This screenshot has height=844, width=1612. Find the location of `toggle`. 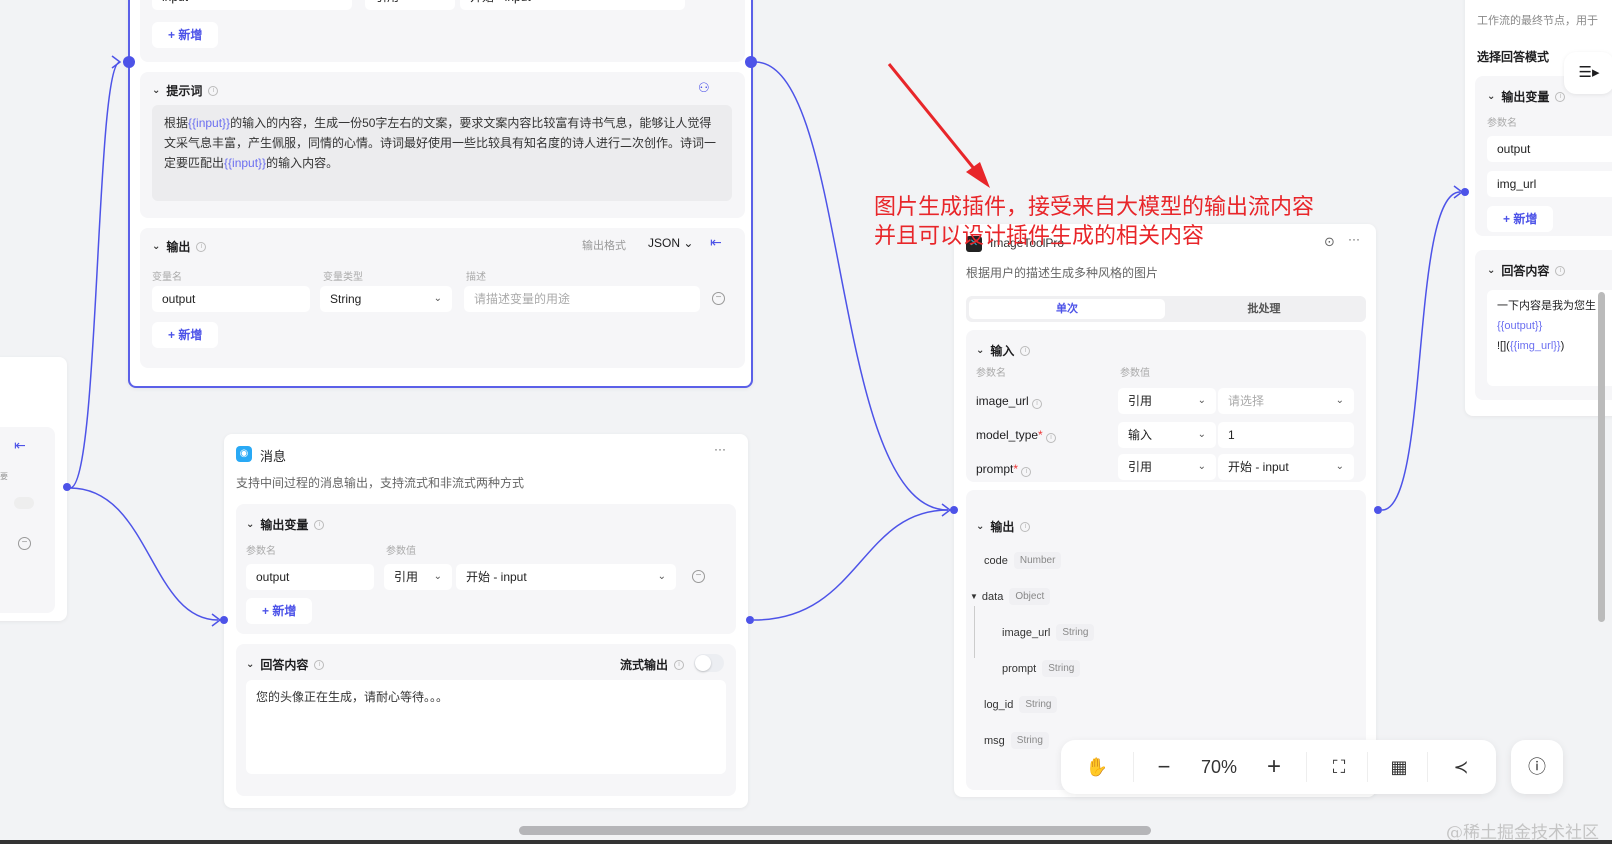

toggle is located at coordinates (24, 503).